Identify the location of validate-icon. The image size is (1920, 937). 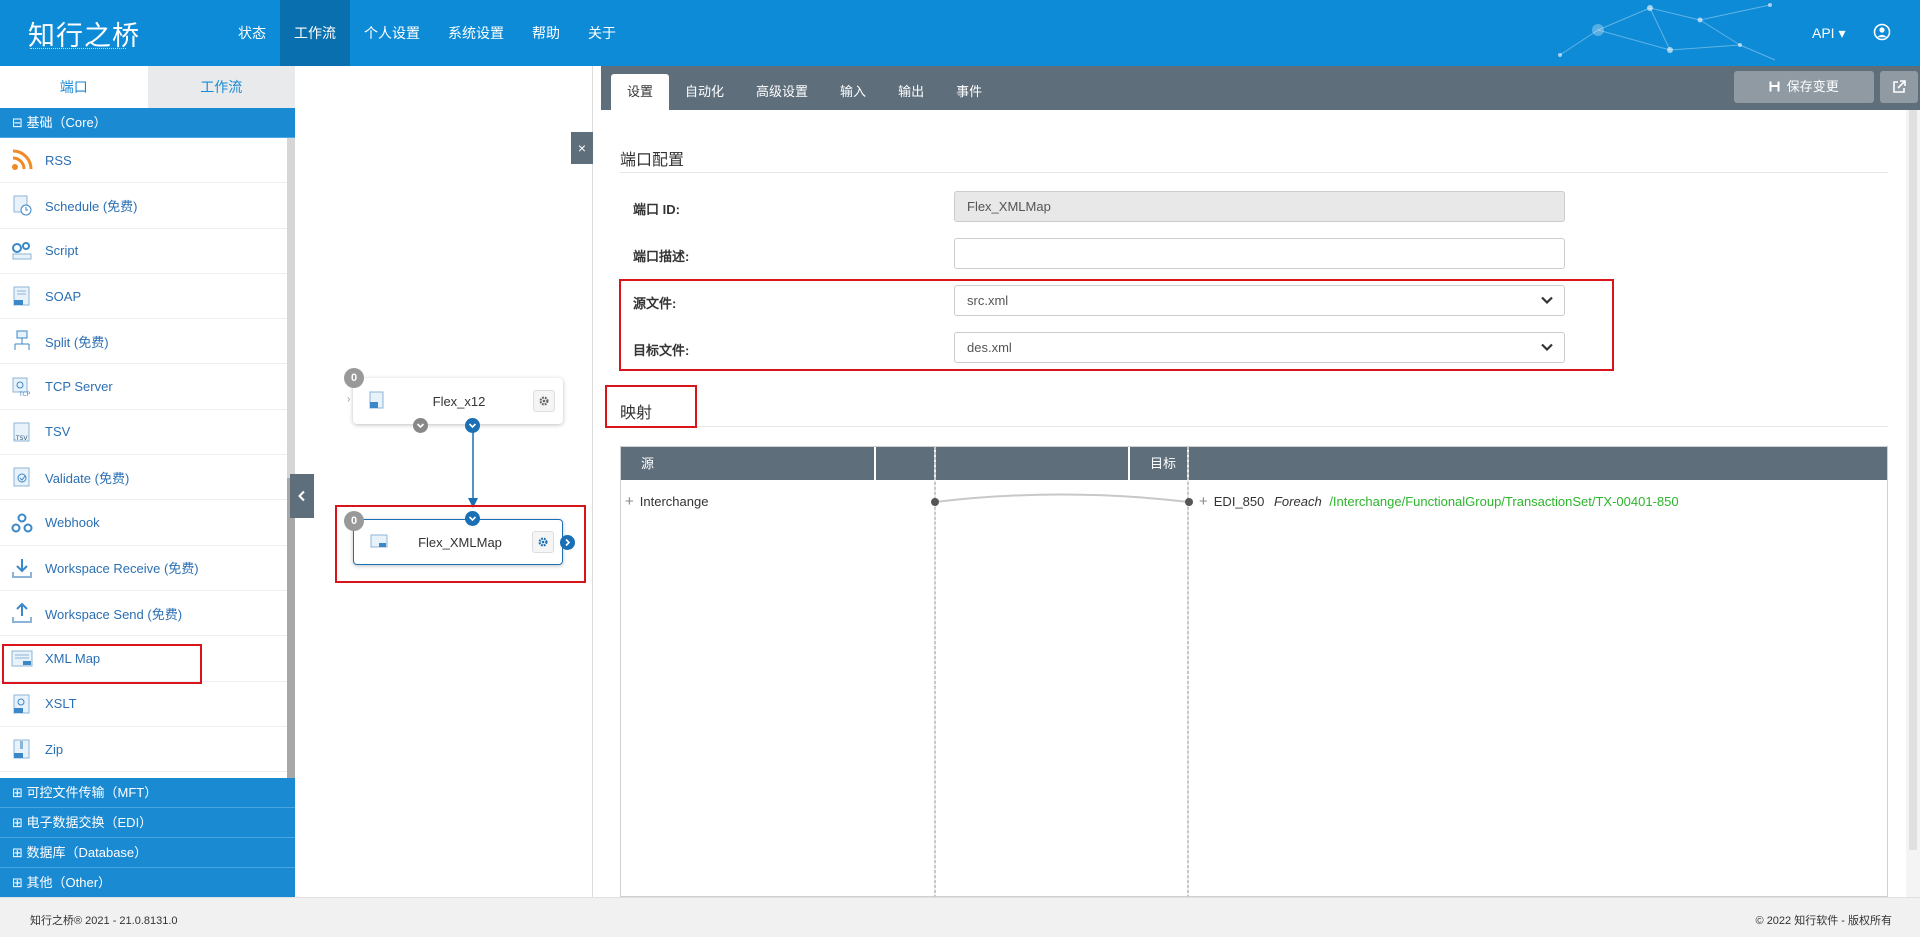
(22, 477).